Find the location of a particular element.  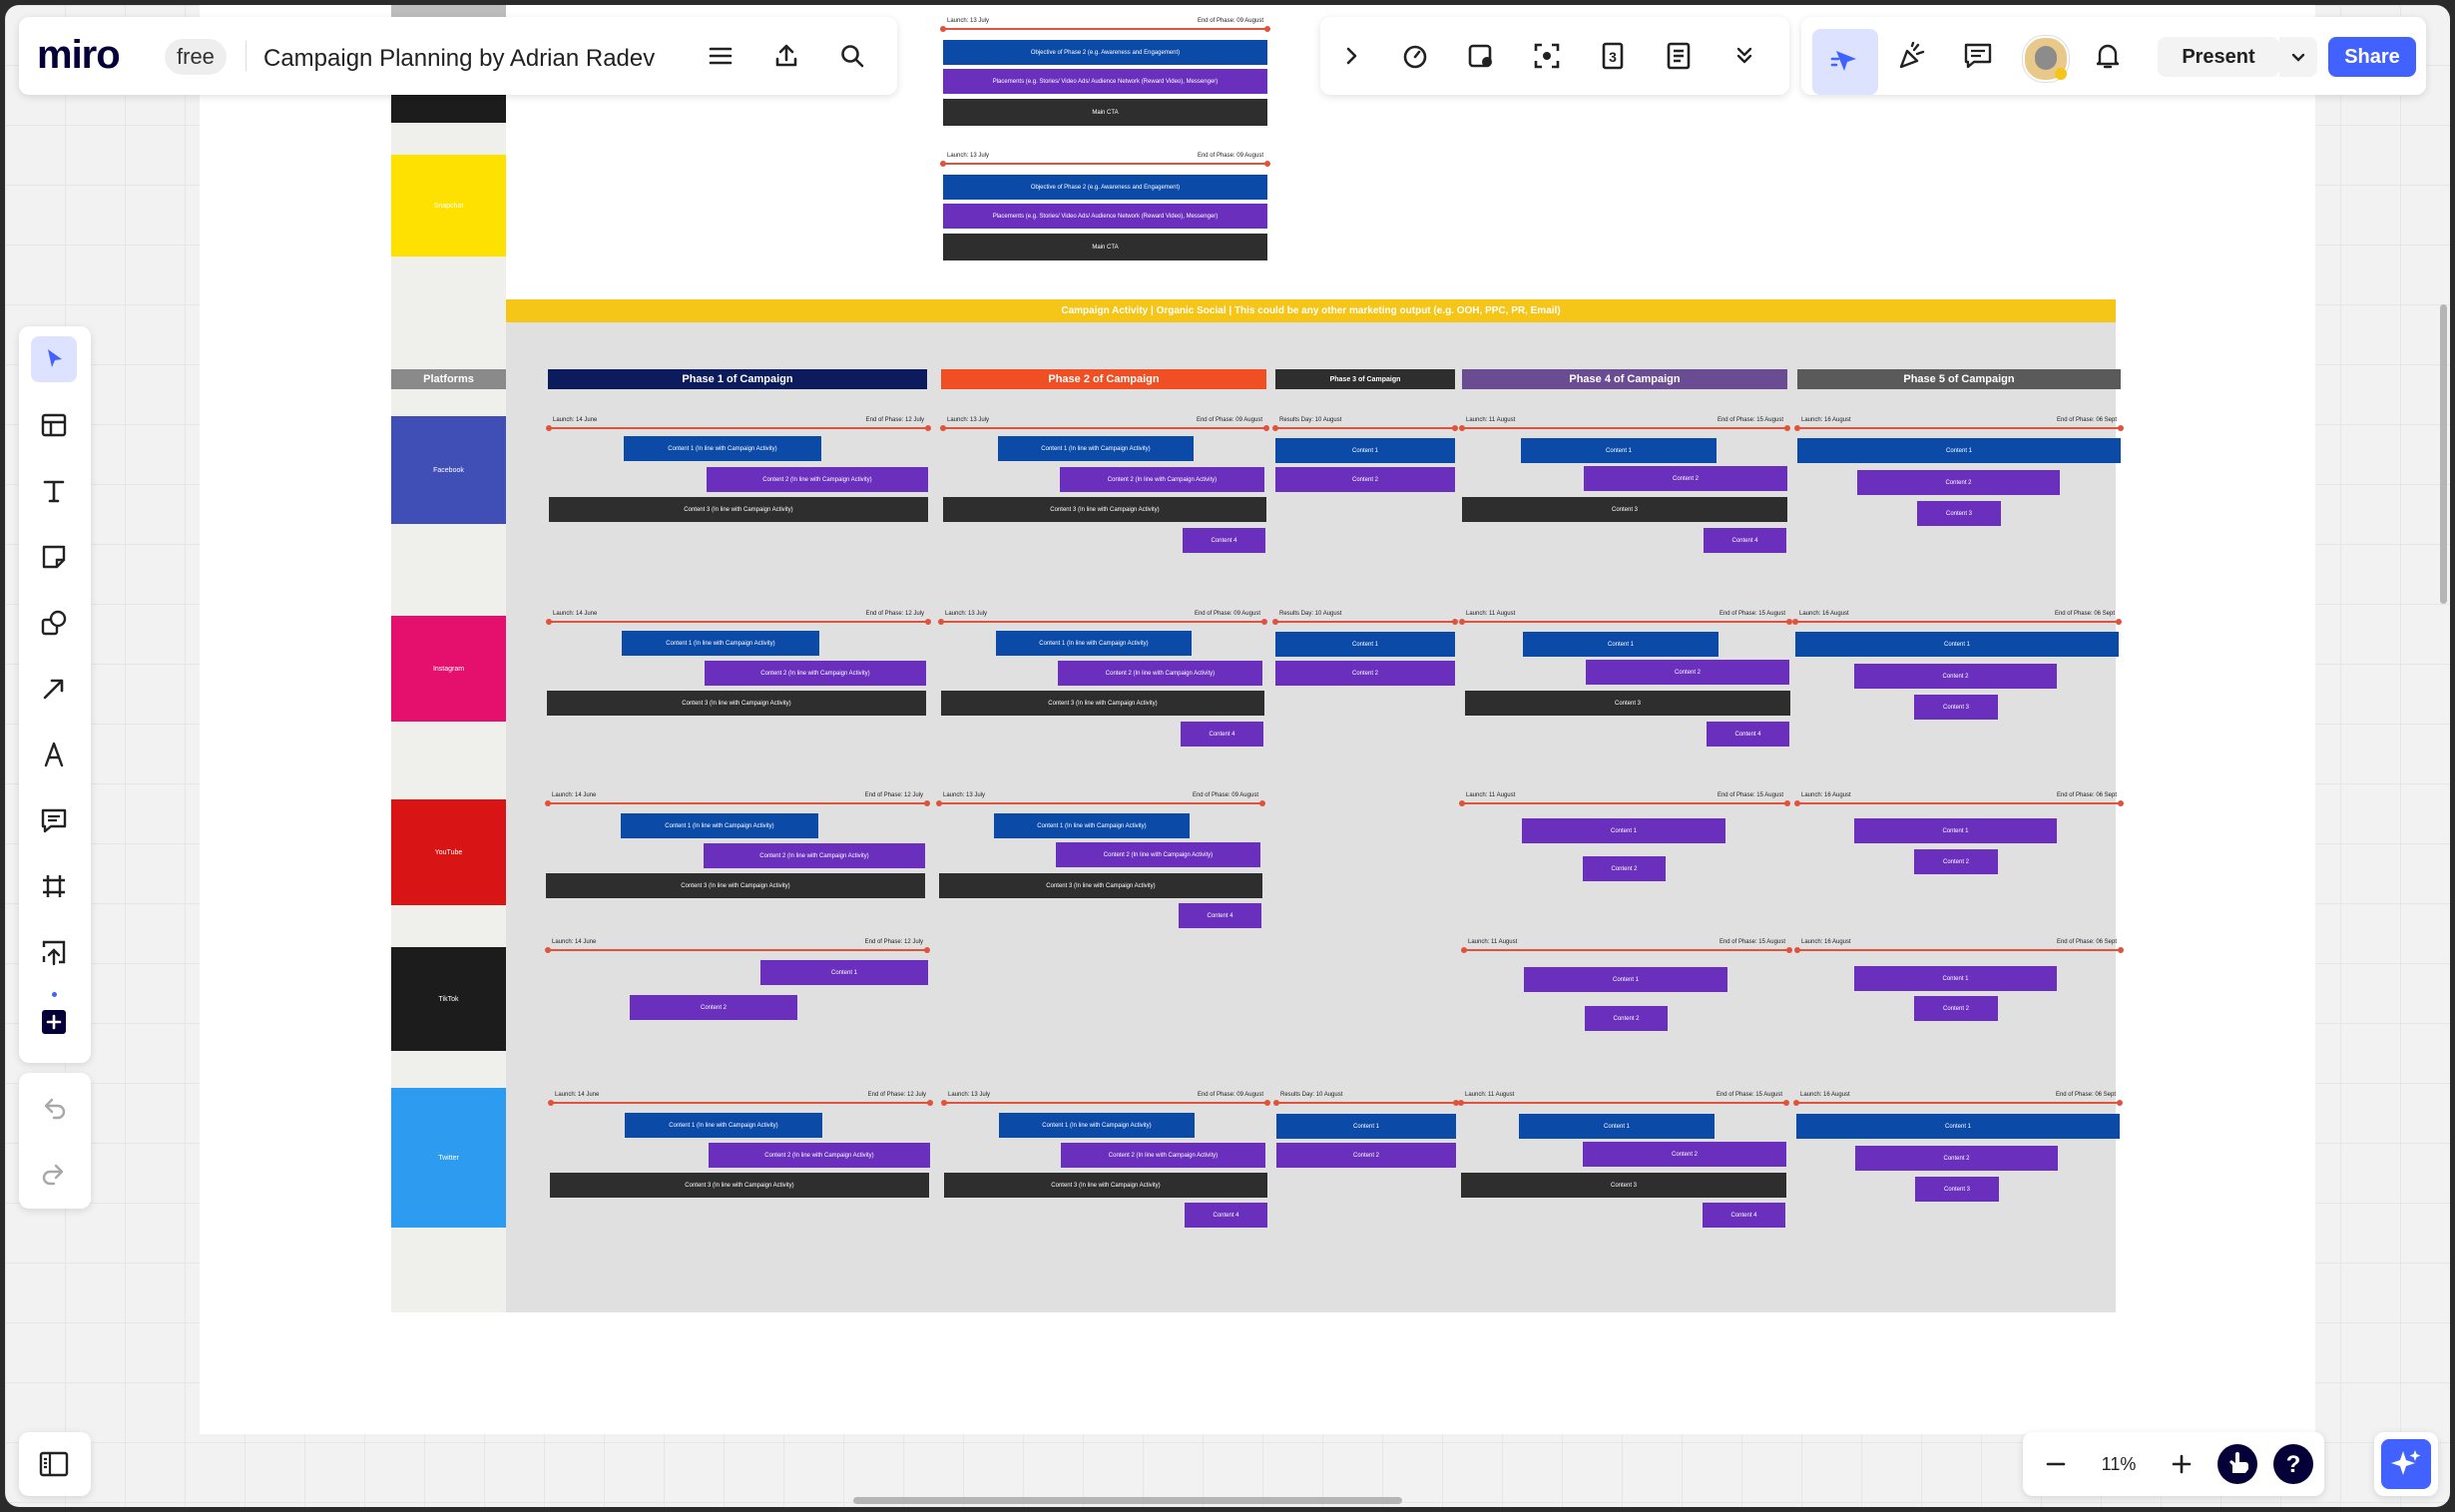

platform-block-top is located at coordinates (448, 11).